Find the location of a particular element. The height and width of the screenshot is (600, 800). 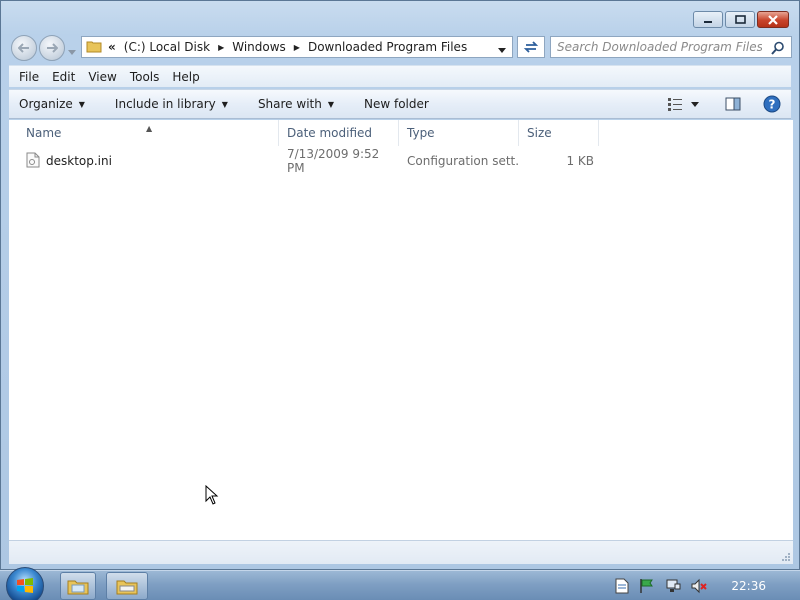

column-name-label: Name is located at coordinates (44, 133).